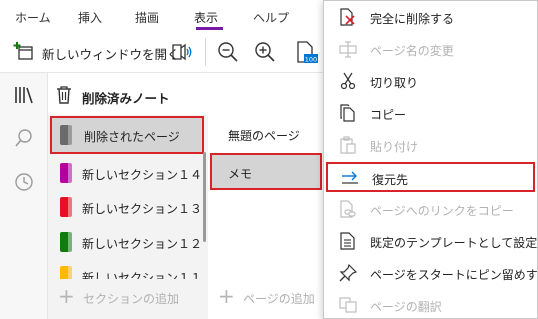 The image size is (538, 319). I want to click on section-label: 新しいセクション１２, so click(142, 244).